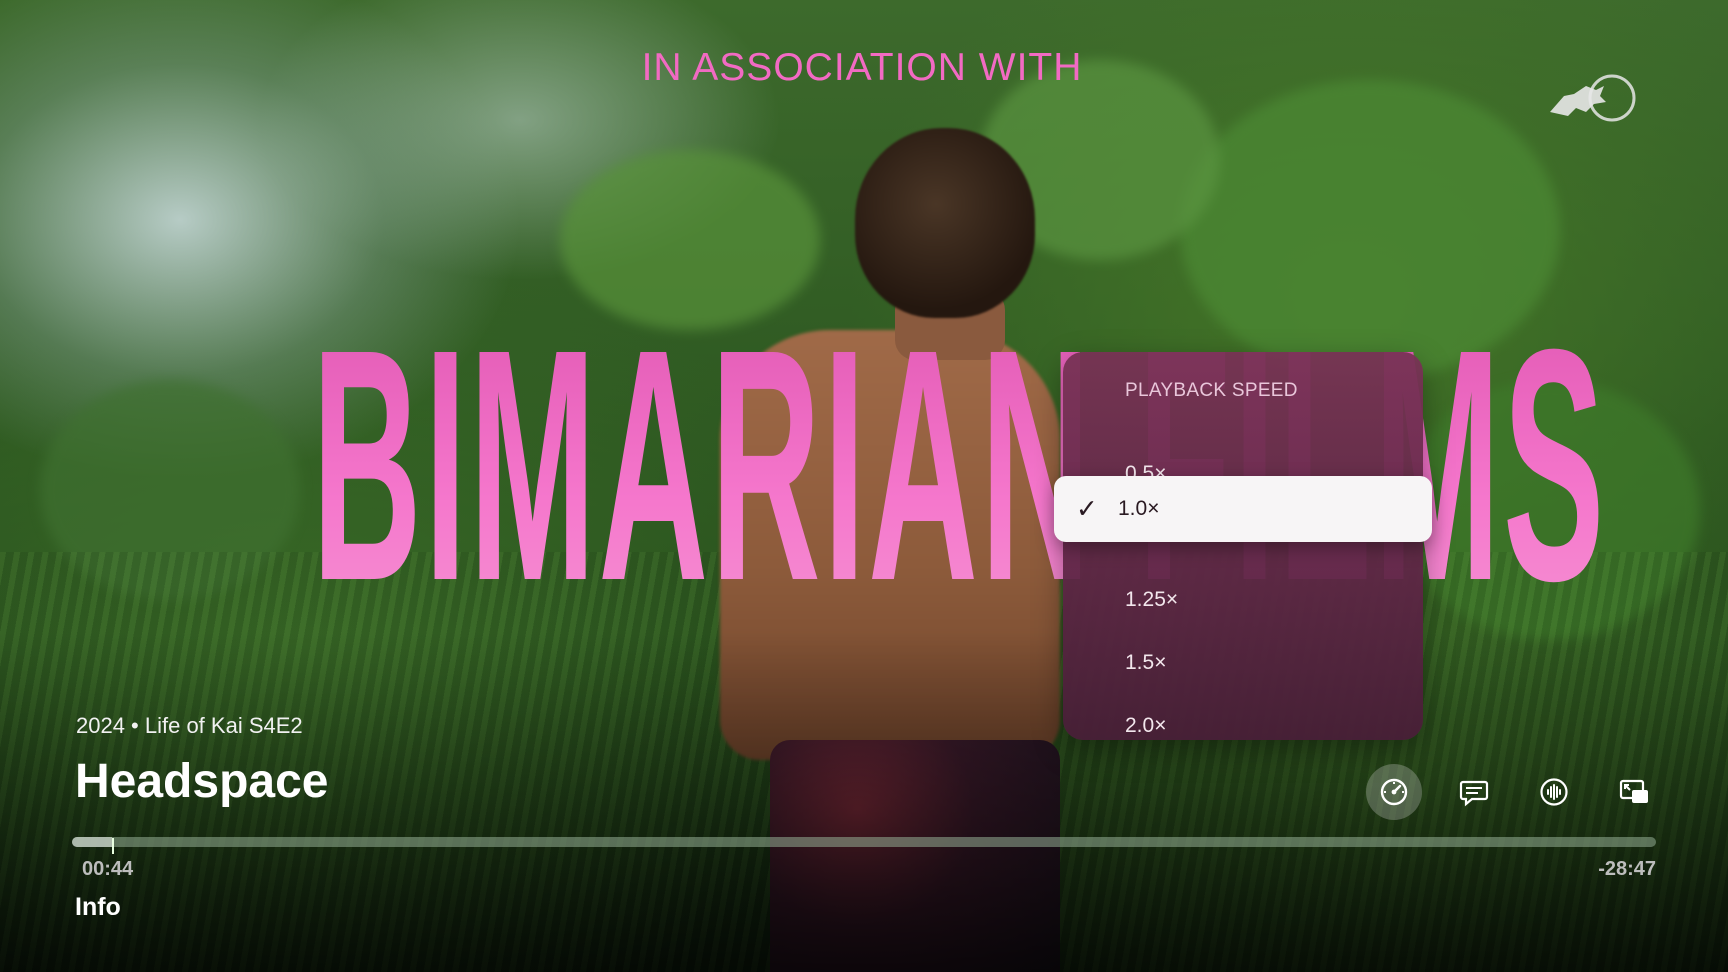  I want to click on progress-bar, so click(864, 842).